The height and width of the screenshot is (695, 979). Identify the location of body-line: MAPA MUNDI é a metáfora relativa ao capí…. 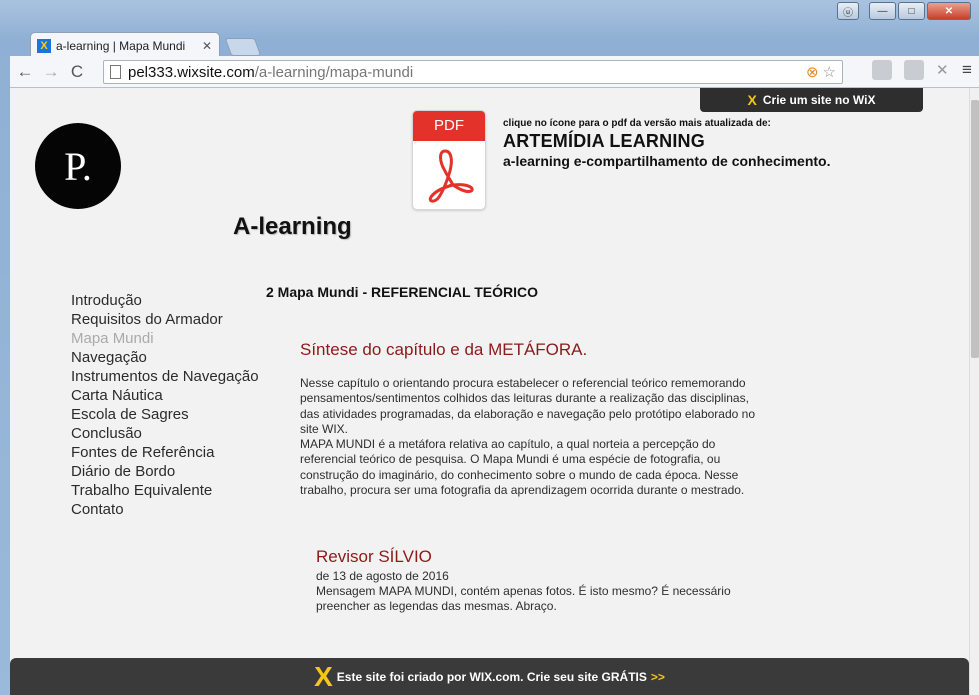
(508, 444).